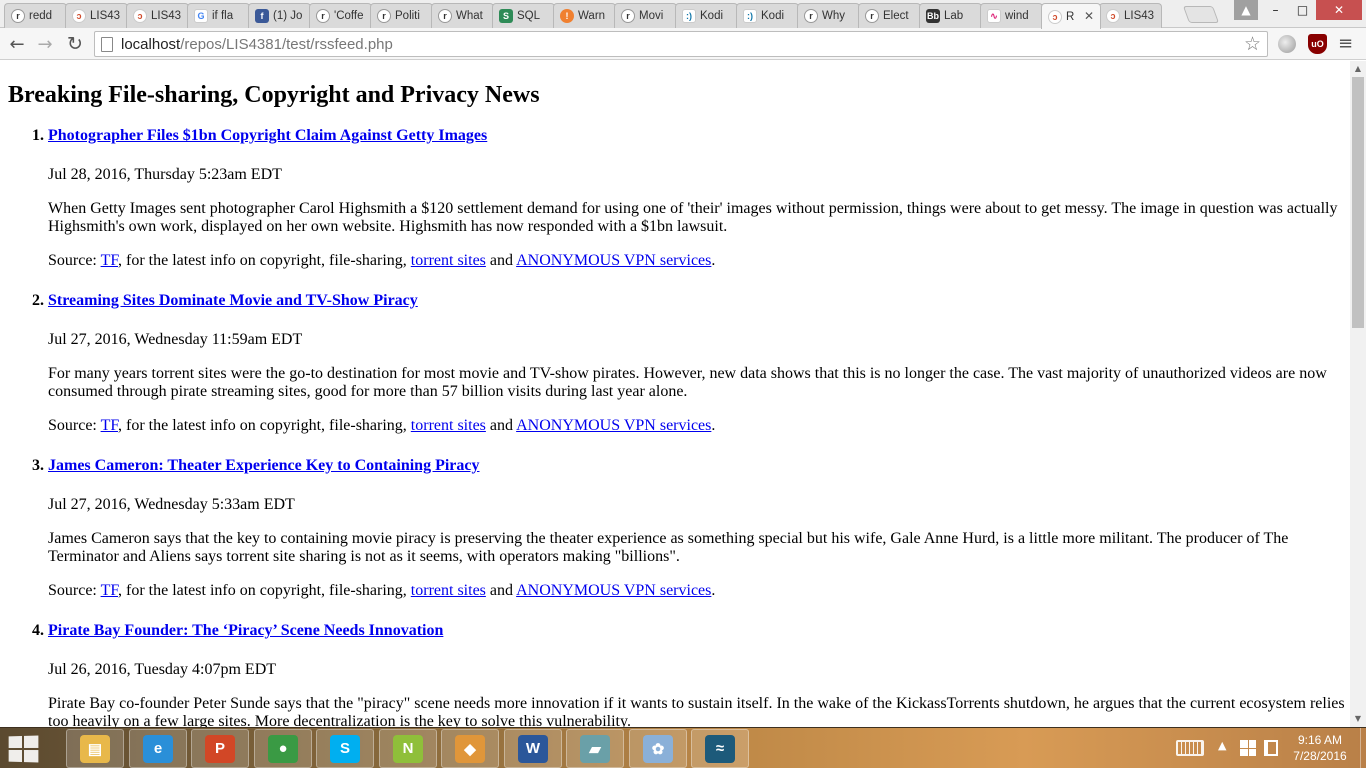  Describe the element at coordinates (38, 465) in the screenshot. I see `item-number: 3.` at that location.